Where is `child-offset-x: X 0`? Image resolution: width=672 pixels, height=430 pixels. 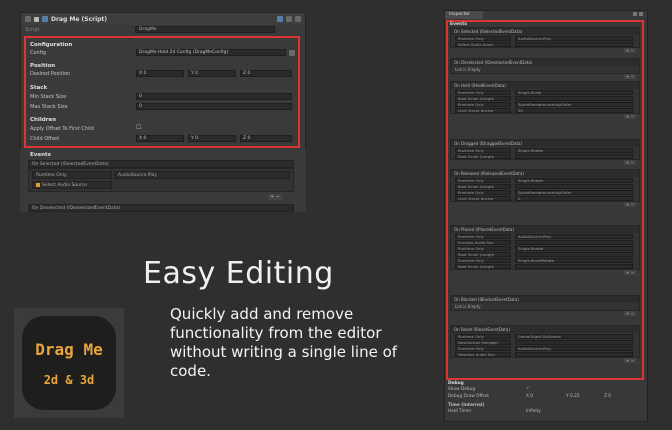 child-offset-x: X 0 is located at coordinates (160, 138).